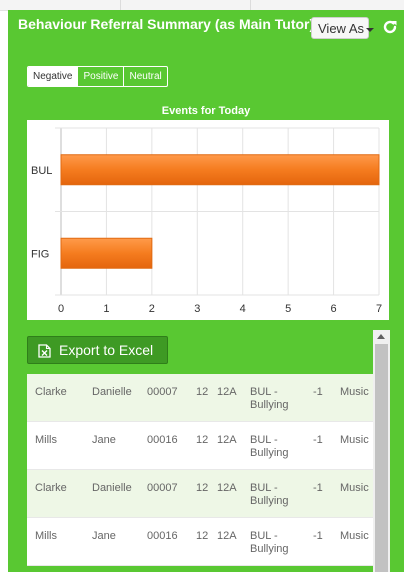 This screenshot has width=404, height=572. I want to click on table-scrollbar, so click(381, 451).